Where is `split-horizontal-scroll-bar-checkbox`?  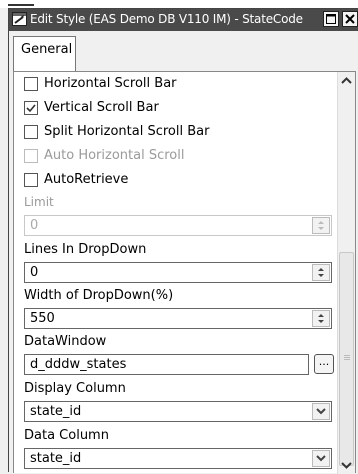
split-horizontal-scroll-bar-checkbox is located at coordinates (31, 132).